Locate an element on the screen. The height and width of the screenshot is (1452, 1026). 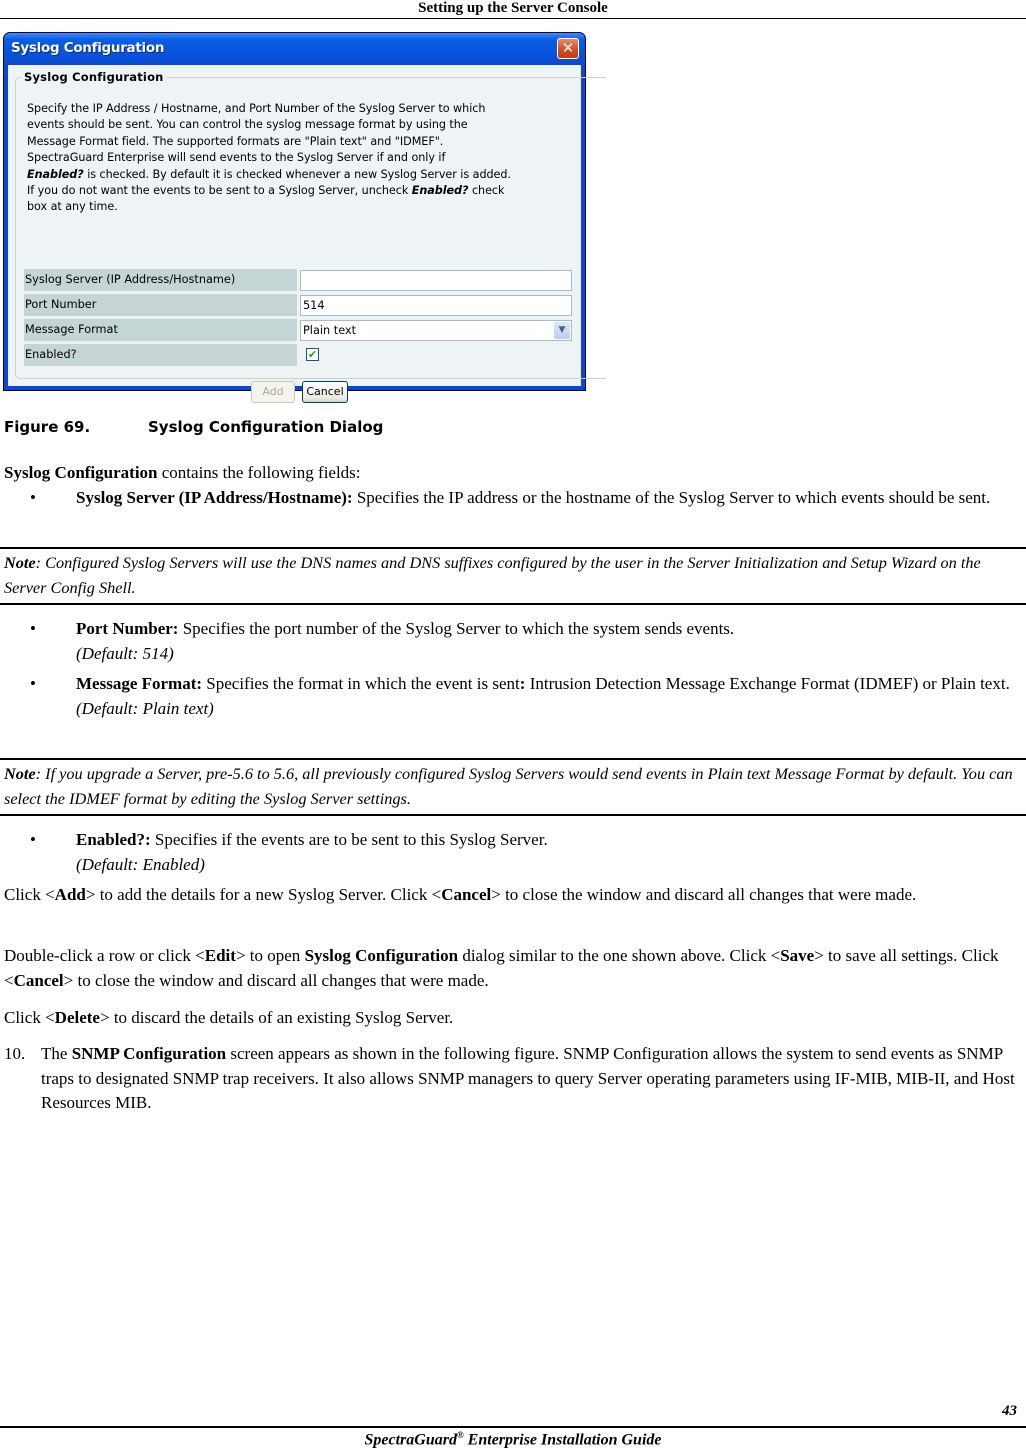
chevron-down-icon: ▼ is located at coordinates (562, 330).